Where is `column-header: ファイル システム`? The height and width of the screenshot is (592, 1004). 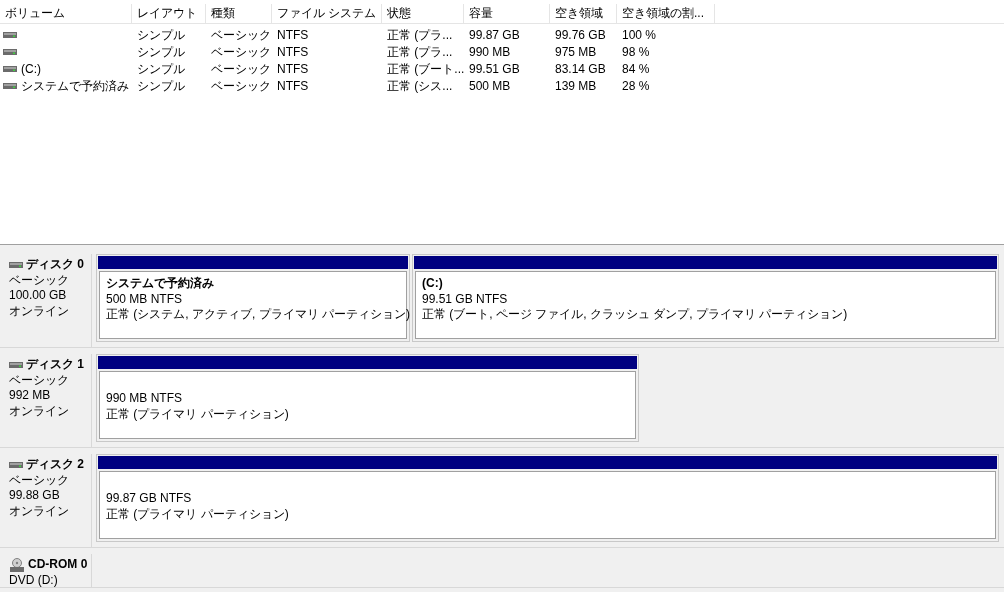 column-header: ファイル システム is located at coordinates (327, 13).